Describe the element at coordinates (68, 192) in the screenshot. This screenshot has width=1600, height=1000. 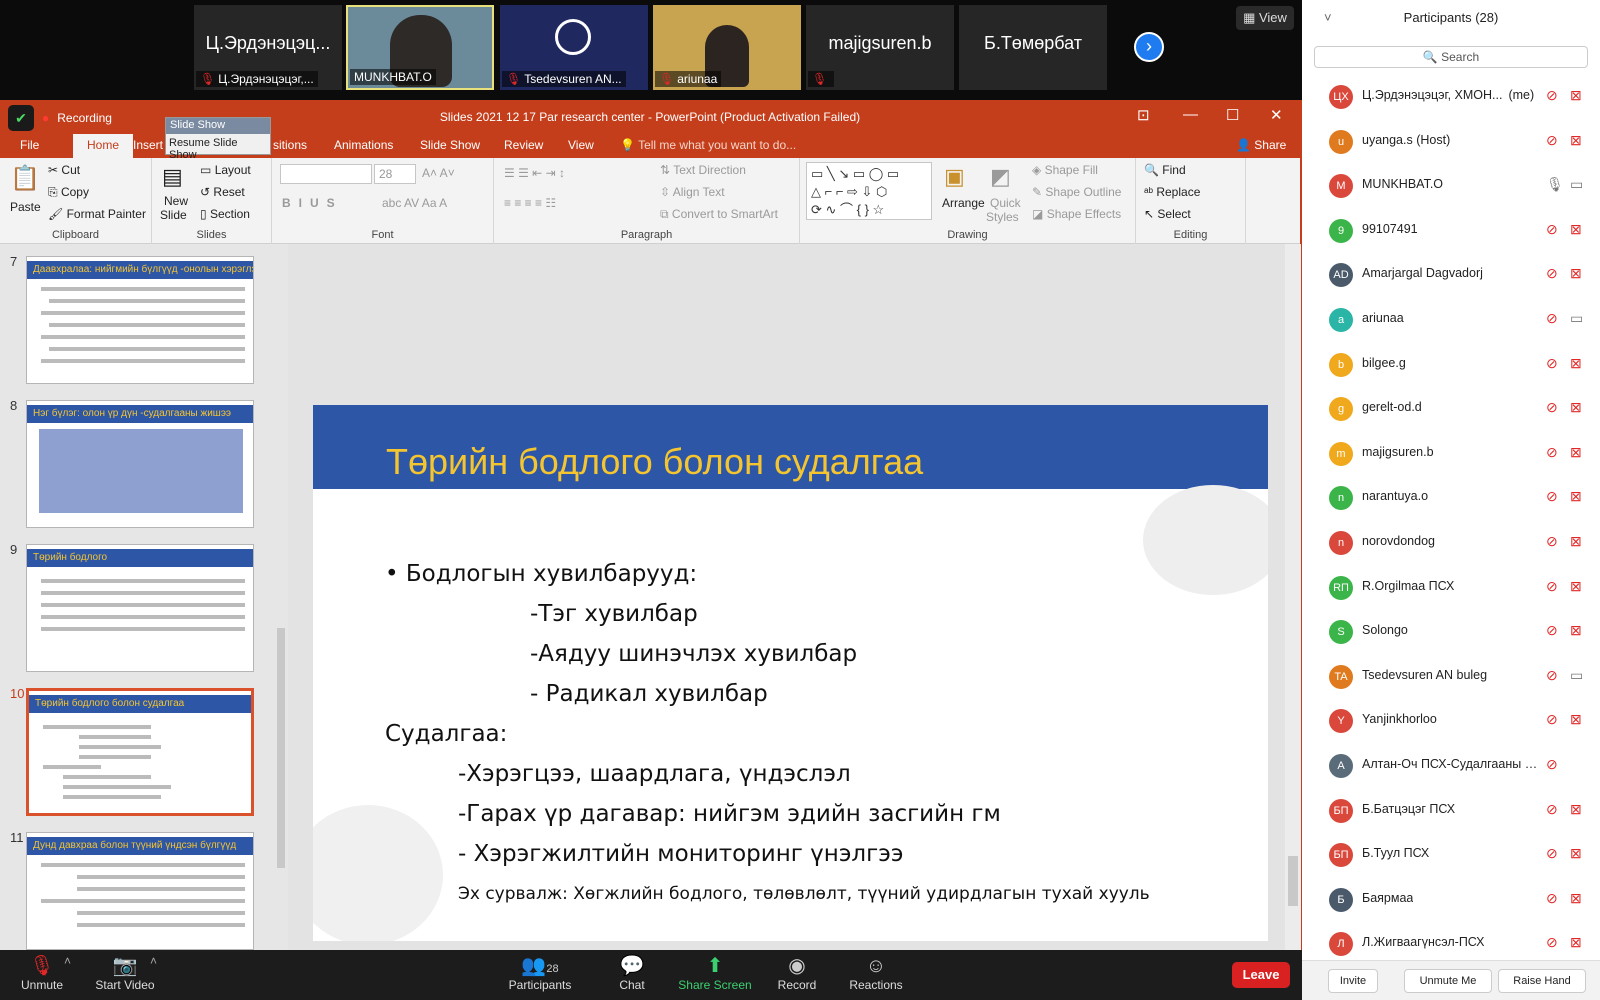
I see `copy-button: ⎘ Copy` at that location.